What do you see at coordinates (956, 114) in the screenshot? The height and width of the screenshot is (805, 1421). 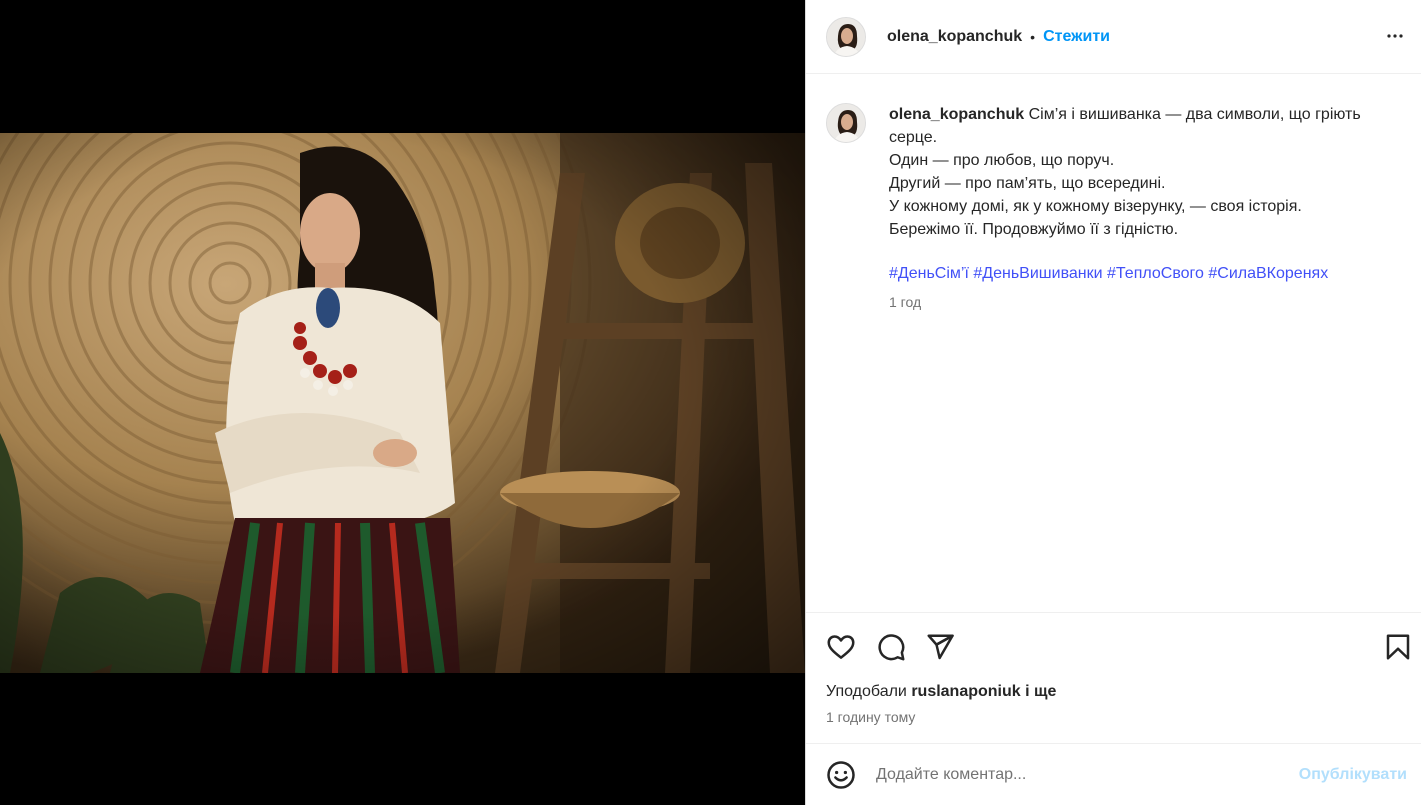 I see `caption-username: olena_kopanchuk` at bounding box center [956, 114].